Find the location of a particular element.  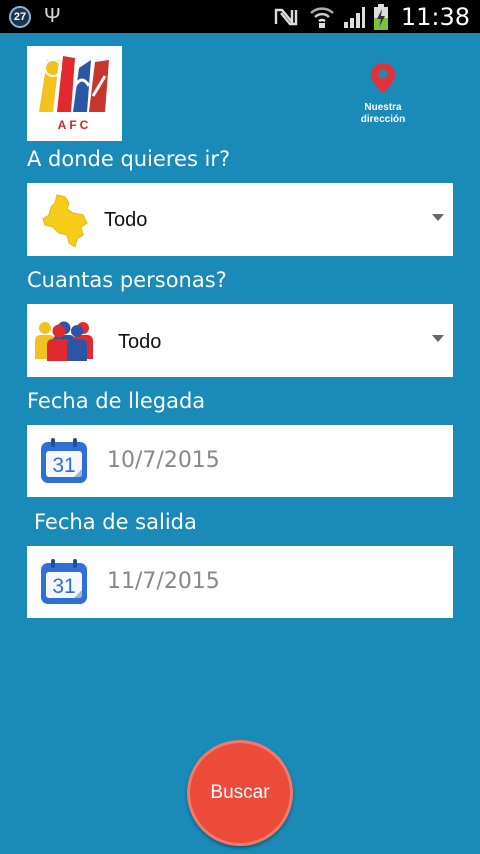

address-label-line1: Nuestra is located at coordinates (383, 107).